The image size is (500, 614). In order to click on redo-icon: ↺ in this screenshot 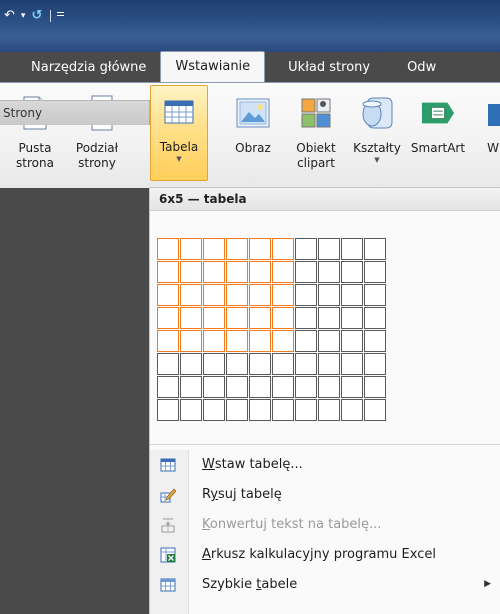, I will do `click(36, 16)`.